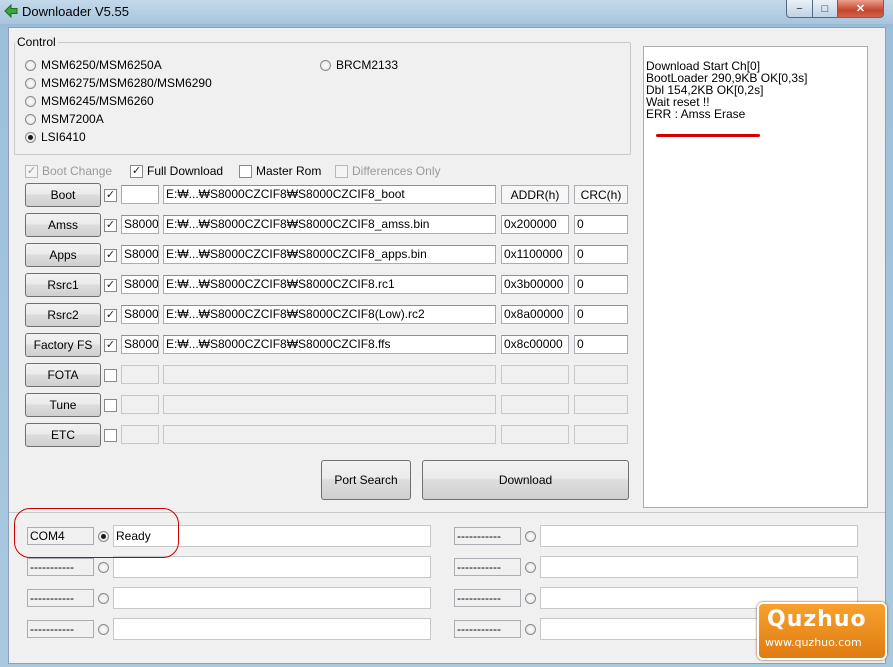 This screenshot has height=667, width=893. I want to click on image-button-amss: Amss, so click(63, 225).